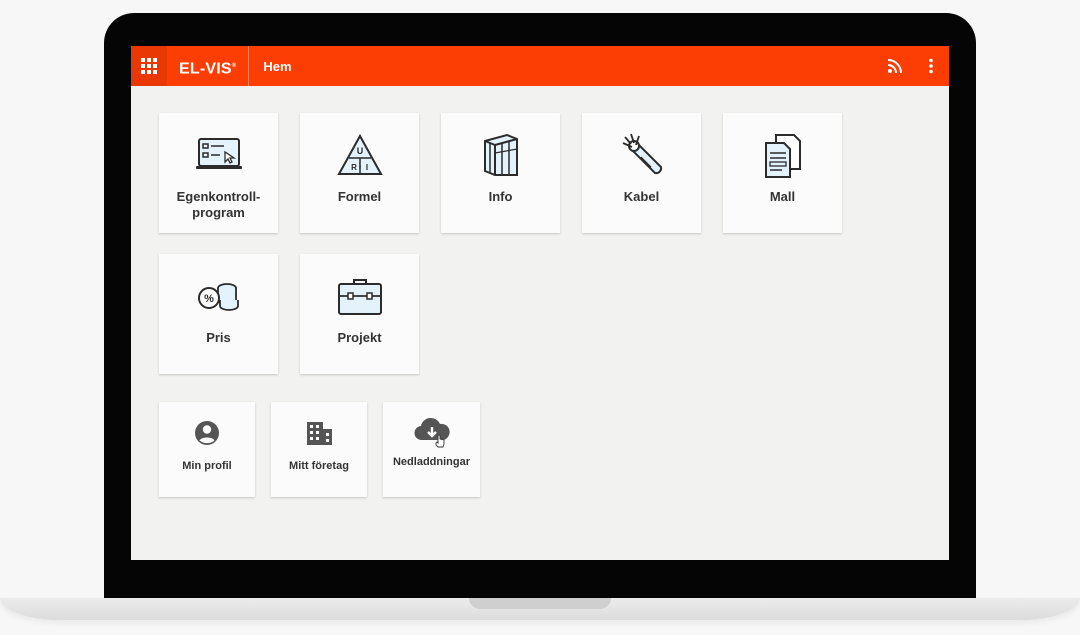 The image size is (1080, 635). What do you see at coordinates (359, 337) in the screenshot?
I see `tile-label: Projekt` at bounding box center [359, 337].